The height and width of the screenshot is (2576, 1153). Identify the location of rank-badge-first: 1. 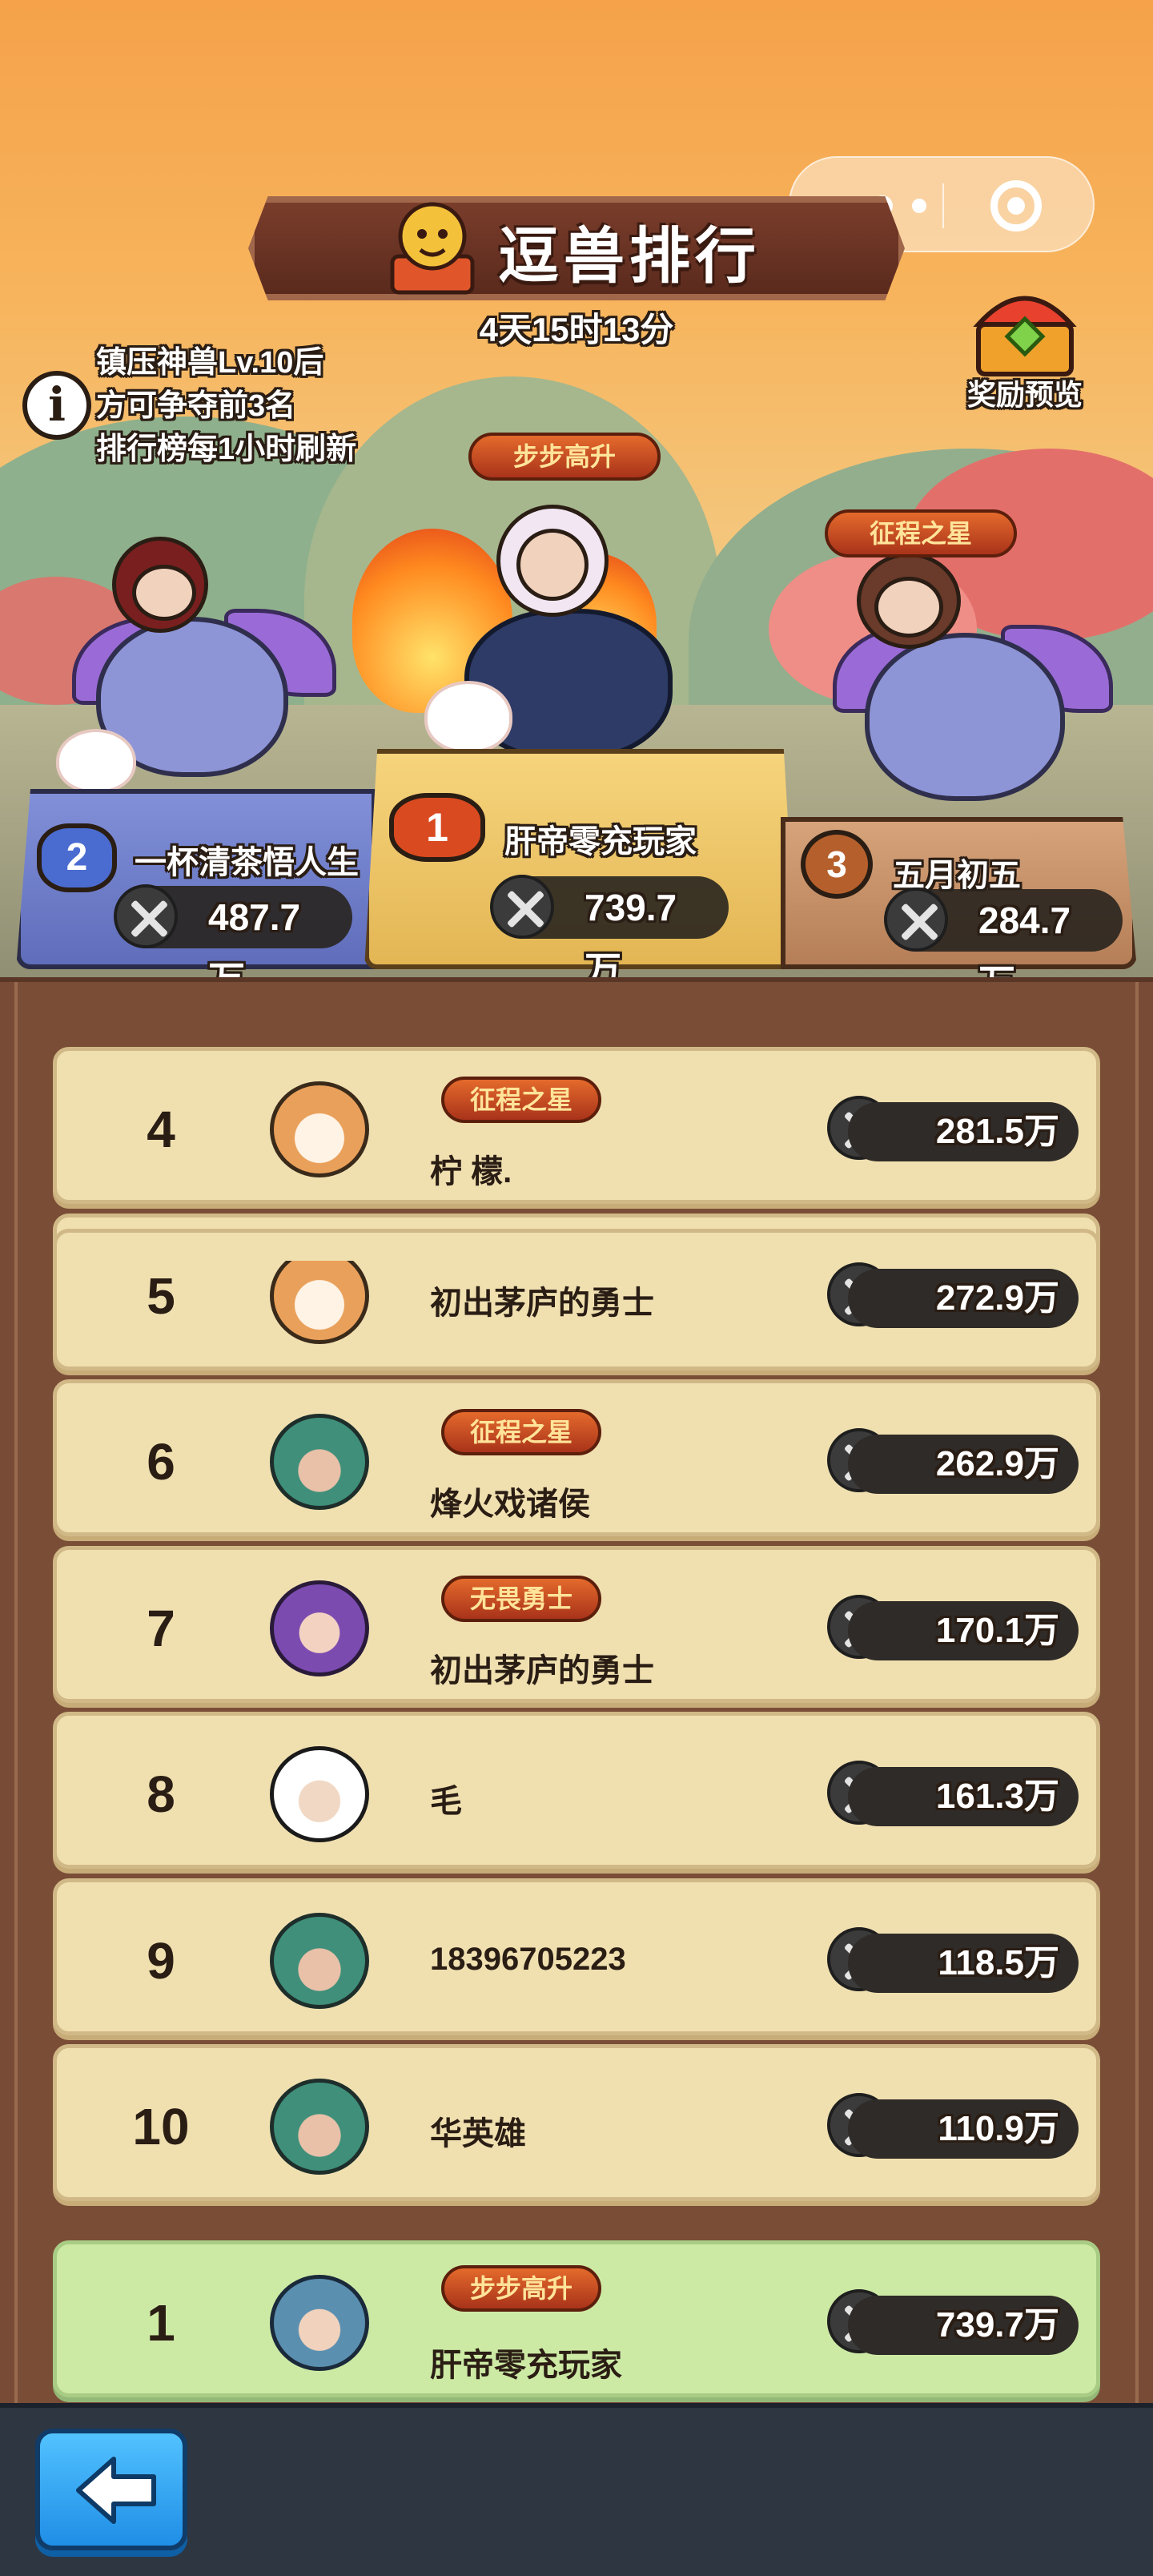
(437, 827).